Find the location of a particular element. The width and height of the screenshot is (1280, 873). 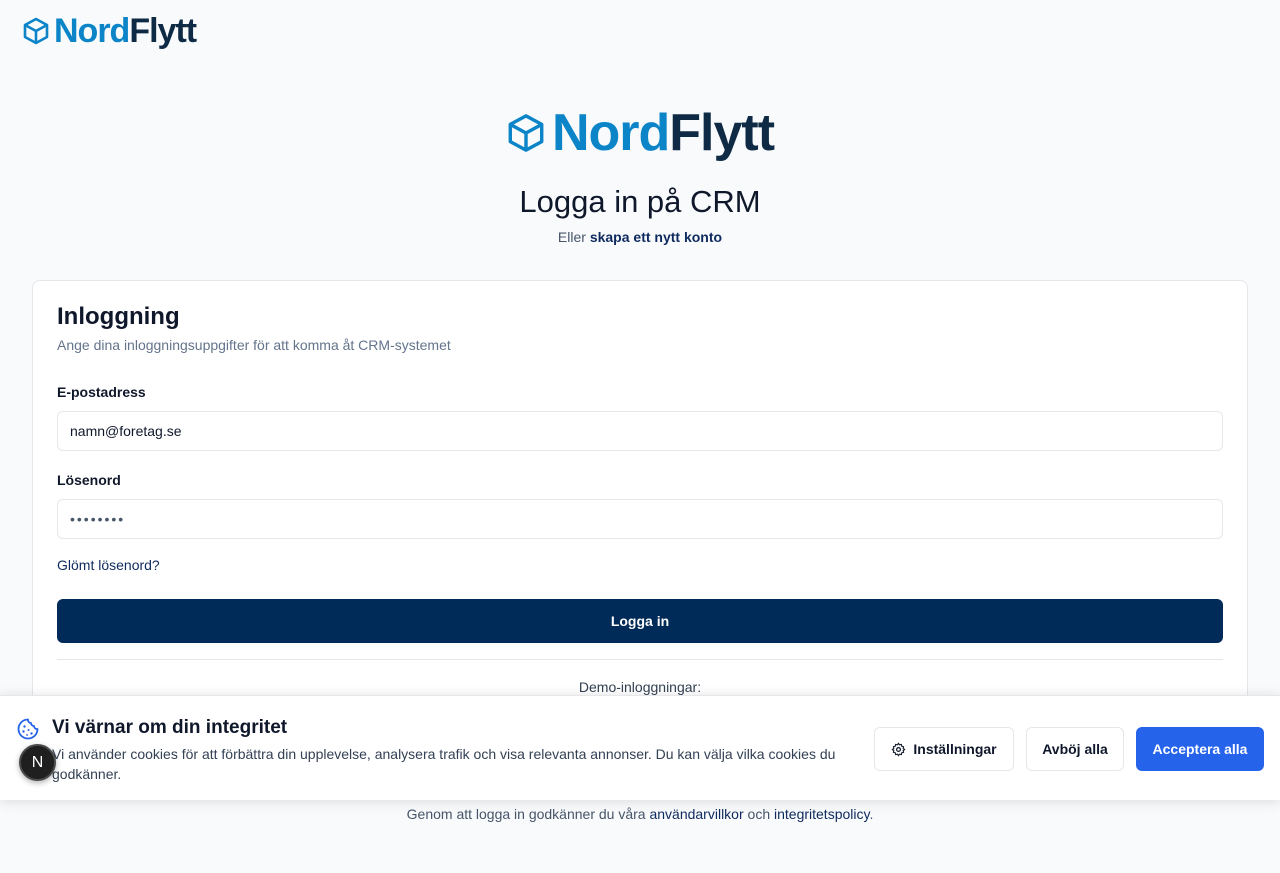

page-subtitle: Eller skapa ett nytt konto is located at coordinates (640, 237).